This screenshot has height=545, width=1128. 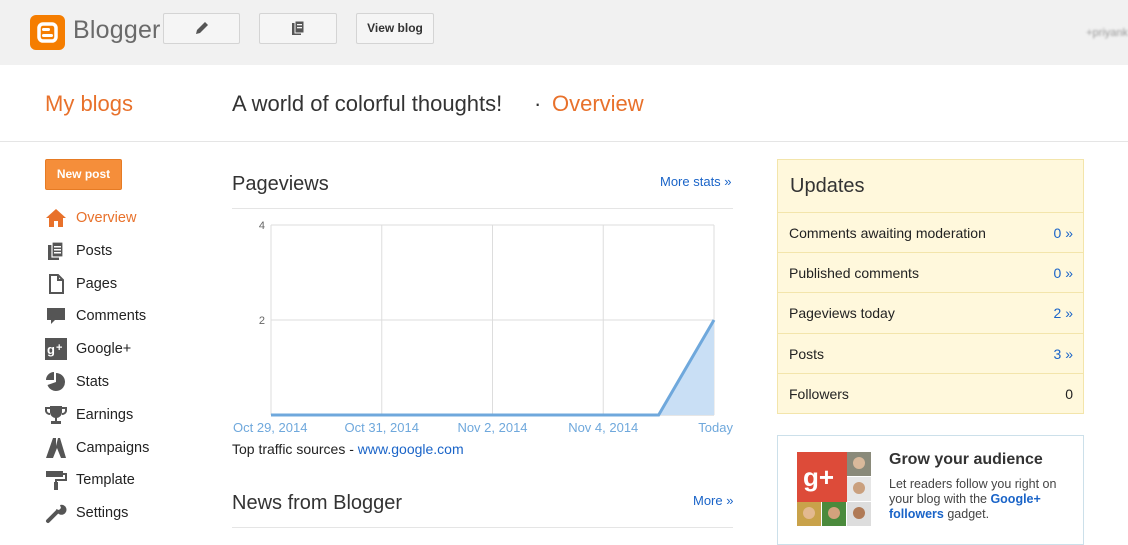 What do you see at coordinates (827, 186) in the screenshot?
I see `updates-title: Updates` at bounding box center [827, 186].